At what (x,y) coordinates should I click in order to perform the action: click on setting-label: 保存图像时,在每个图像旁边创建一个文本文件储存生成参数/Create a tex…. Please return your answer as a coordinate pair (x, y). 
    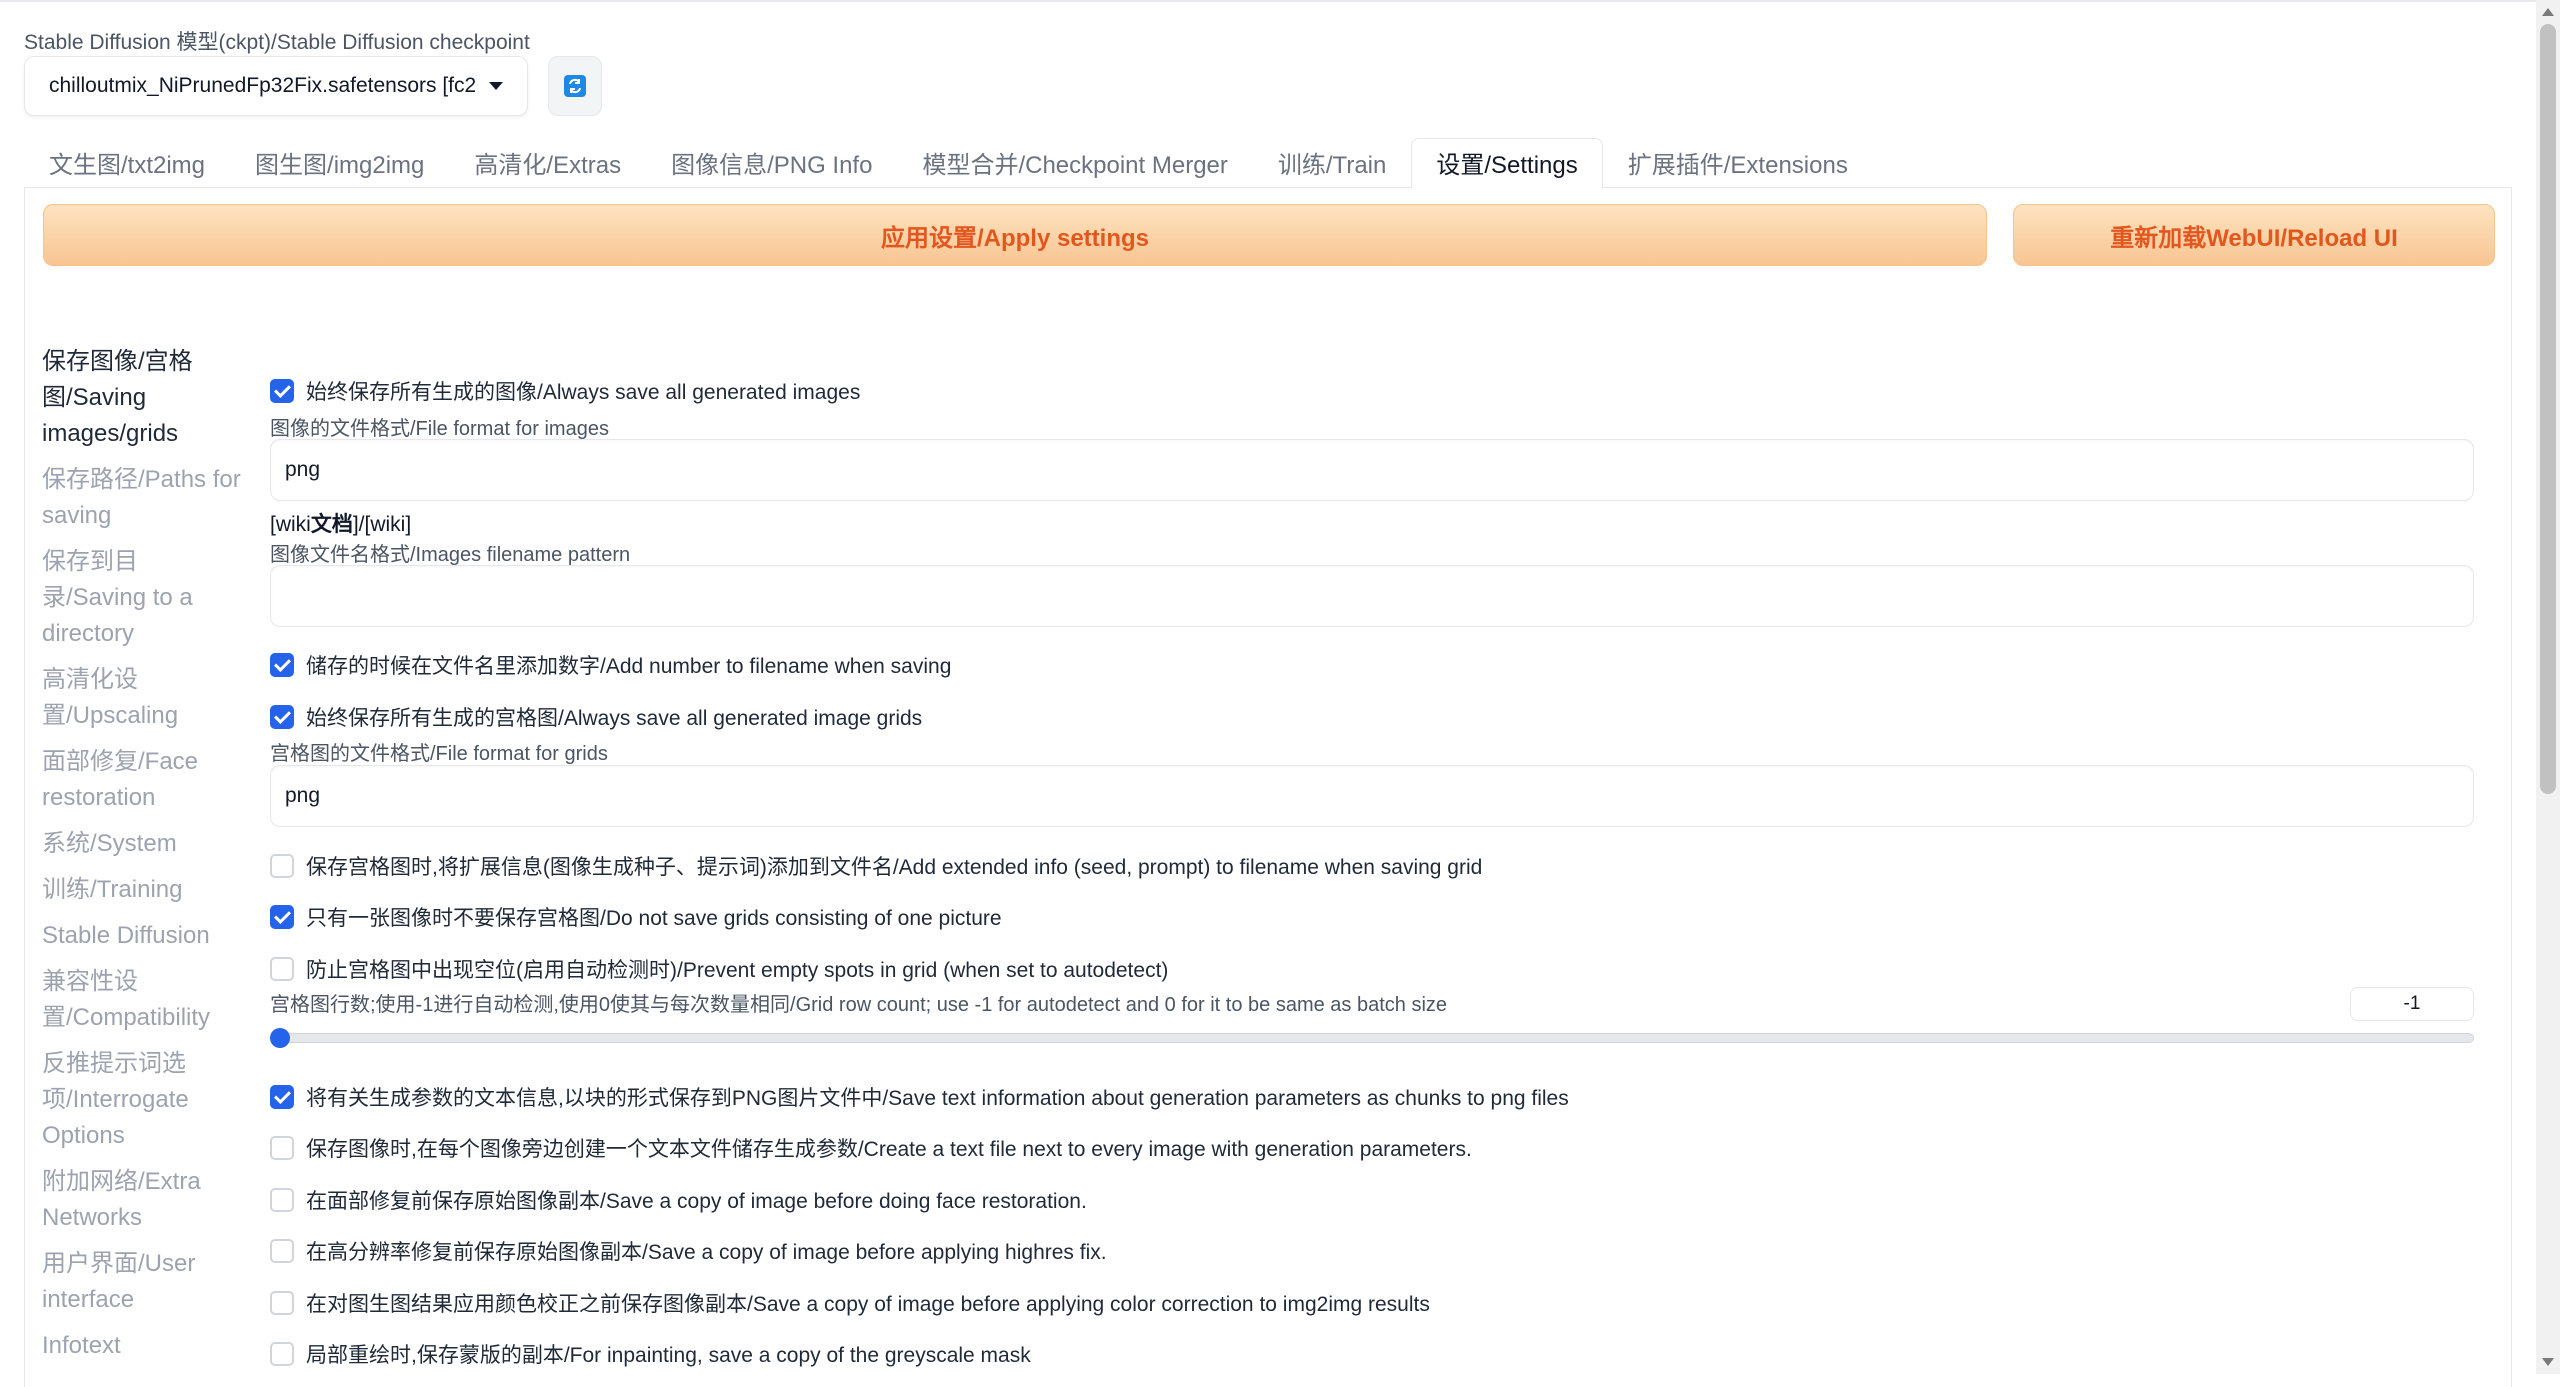
    Looking at the image, I should click on (889, 1149).